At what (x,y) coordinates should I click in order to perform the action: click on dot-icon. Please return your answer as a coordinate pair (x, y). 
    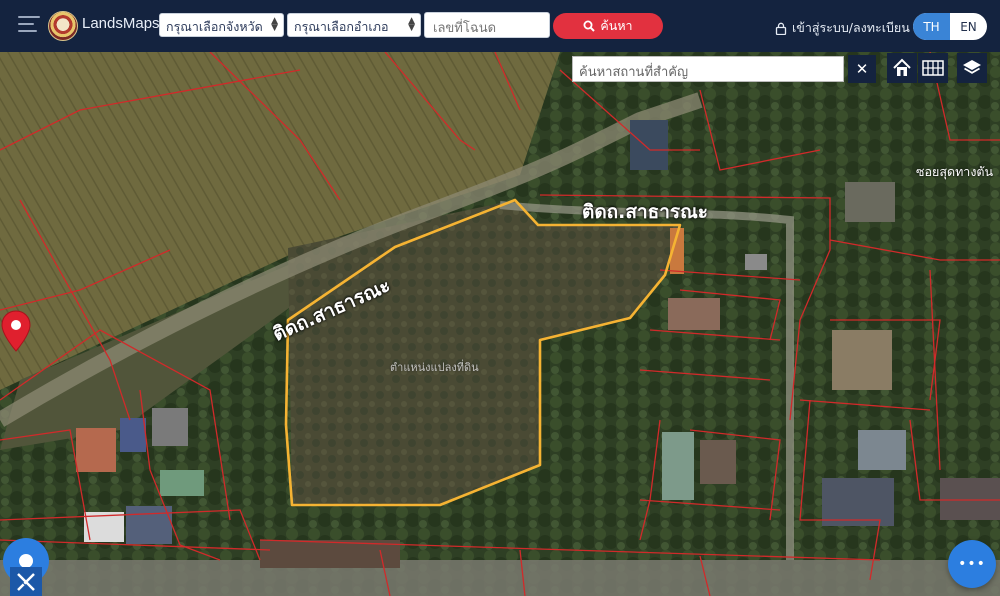
    Looking at the image, I should click on (26, 561).